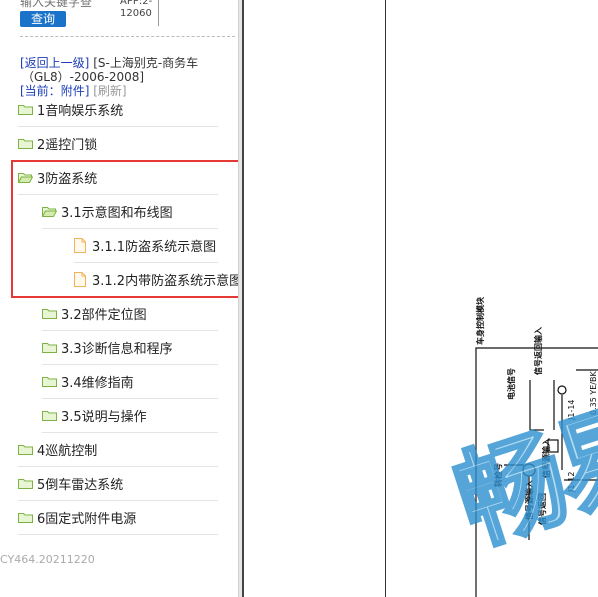 Image resolution: width=598 pixels, height=597 pixels. I want to click on divider, so click(127, 36).